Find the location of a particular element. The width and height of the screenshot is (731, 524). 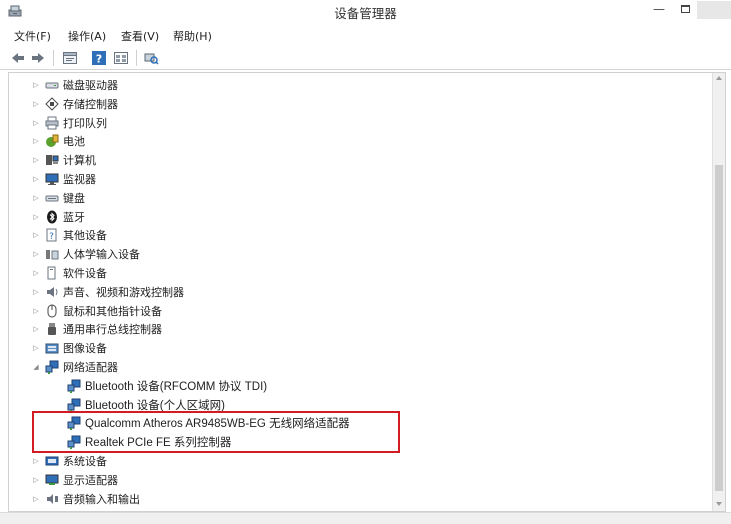

menu-action: 操作(A) is located at coordinates (87, 36).